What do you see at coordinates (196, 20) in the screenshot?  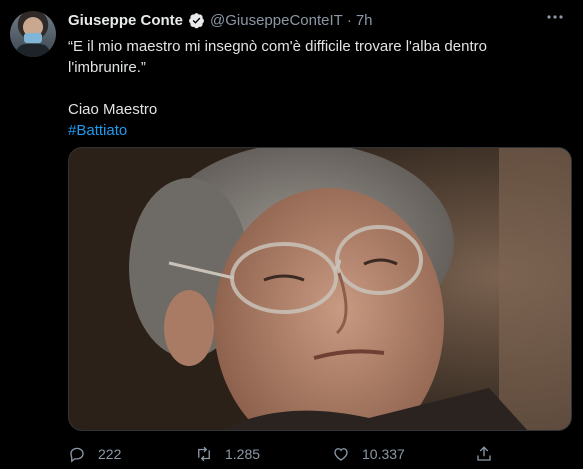 I see `verified-icon` at bounding box center [196, 20].